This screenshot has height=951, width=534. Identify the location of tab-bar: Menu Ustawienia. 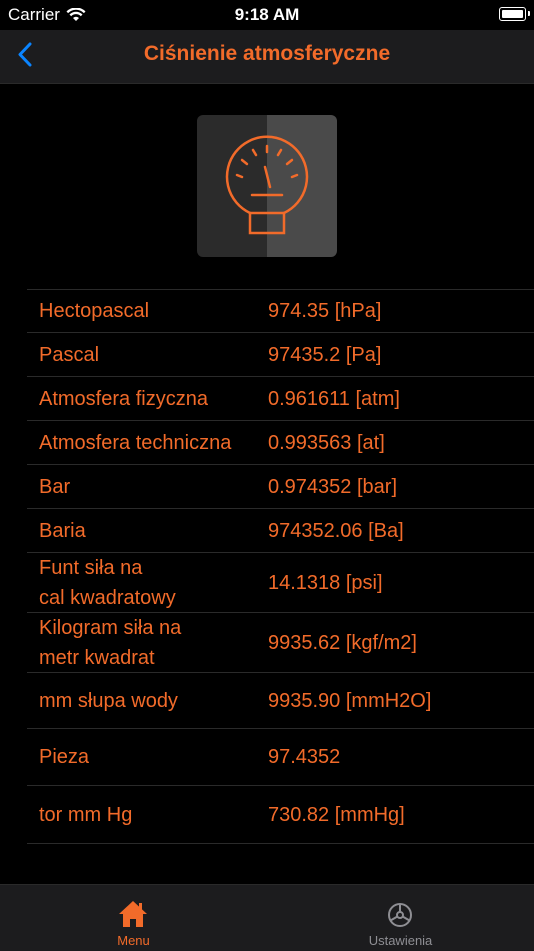
(267, 917).